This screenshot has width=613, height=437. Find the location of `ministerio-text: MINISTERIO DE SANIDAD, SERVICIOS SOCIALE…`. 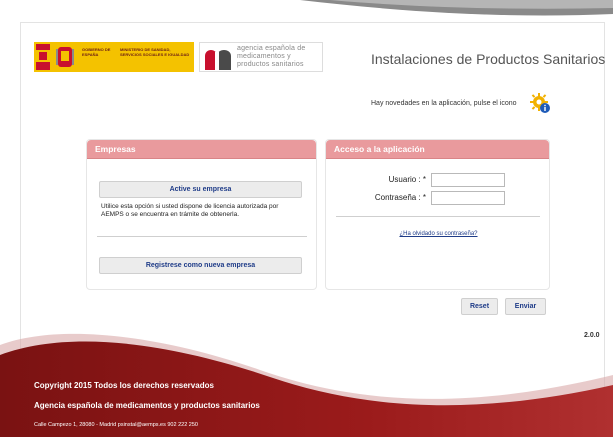

ministerio-text: MINISTERIO DE SANIDAD, SERVICIOS SOCIALE… is located at coordinates (155, 52).